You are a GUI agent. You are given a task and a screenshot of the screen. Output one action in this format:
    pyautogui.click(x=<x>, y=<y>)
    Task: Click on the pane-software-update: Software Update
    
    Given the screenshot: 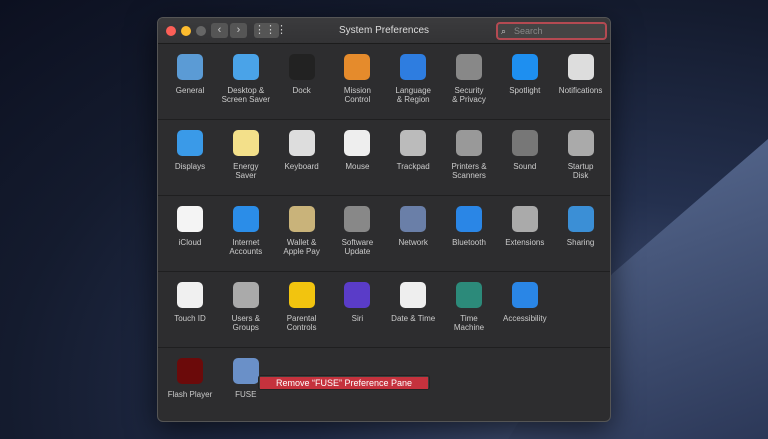 What is the action you would take?
    pyautogui.click(x=357, y=231)
    